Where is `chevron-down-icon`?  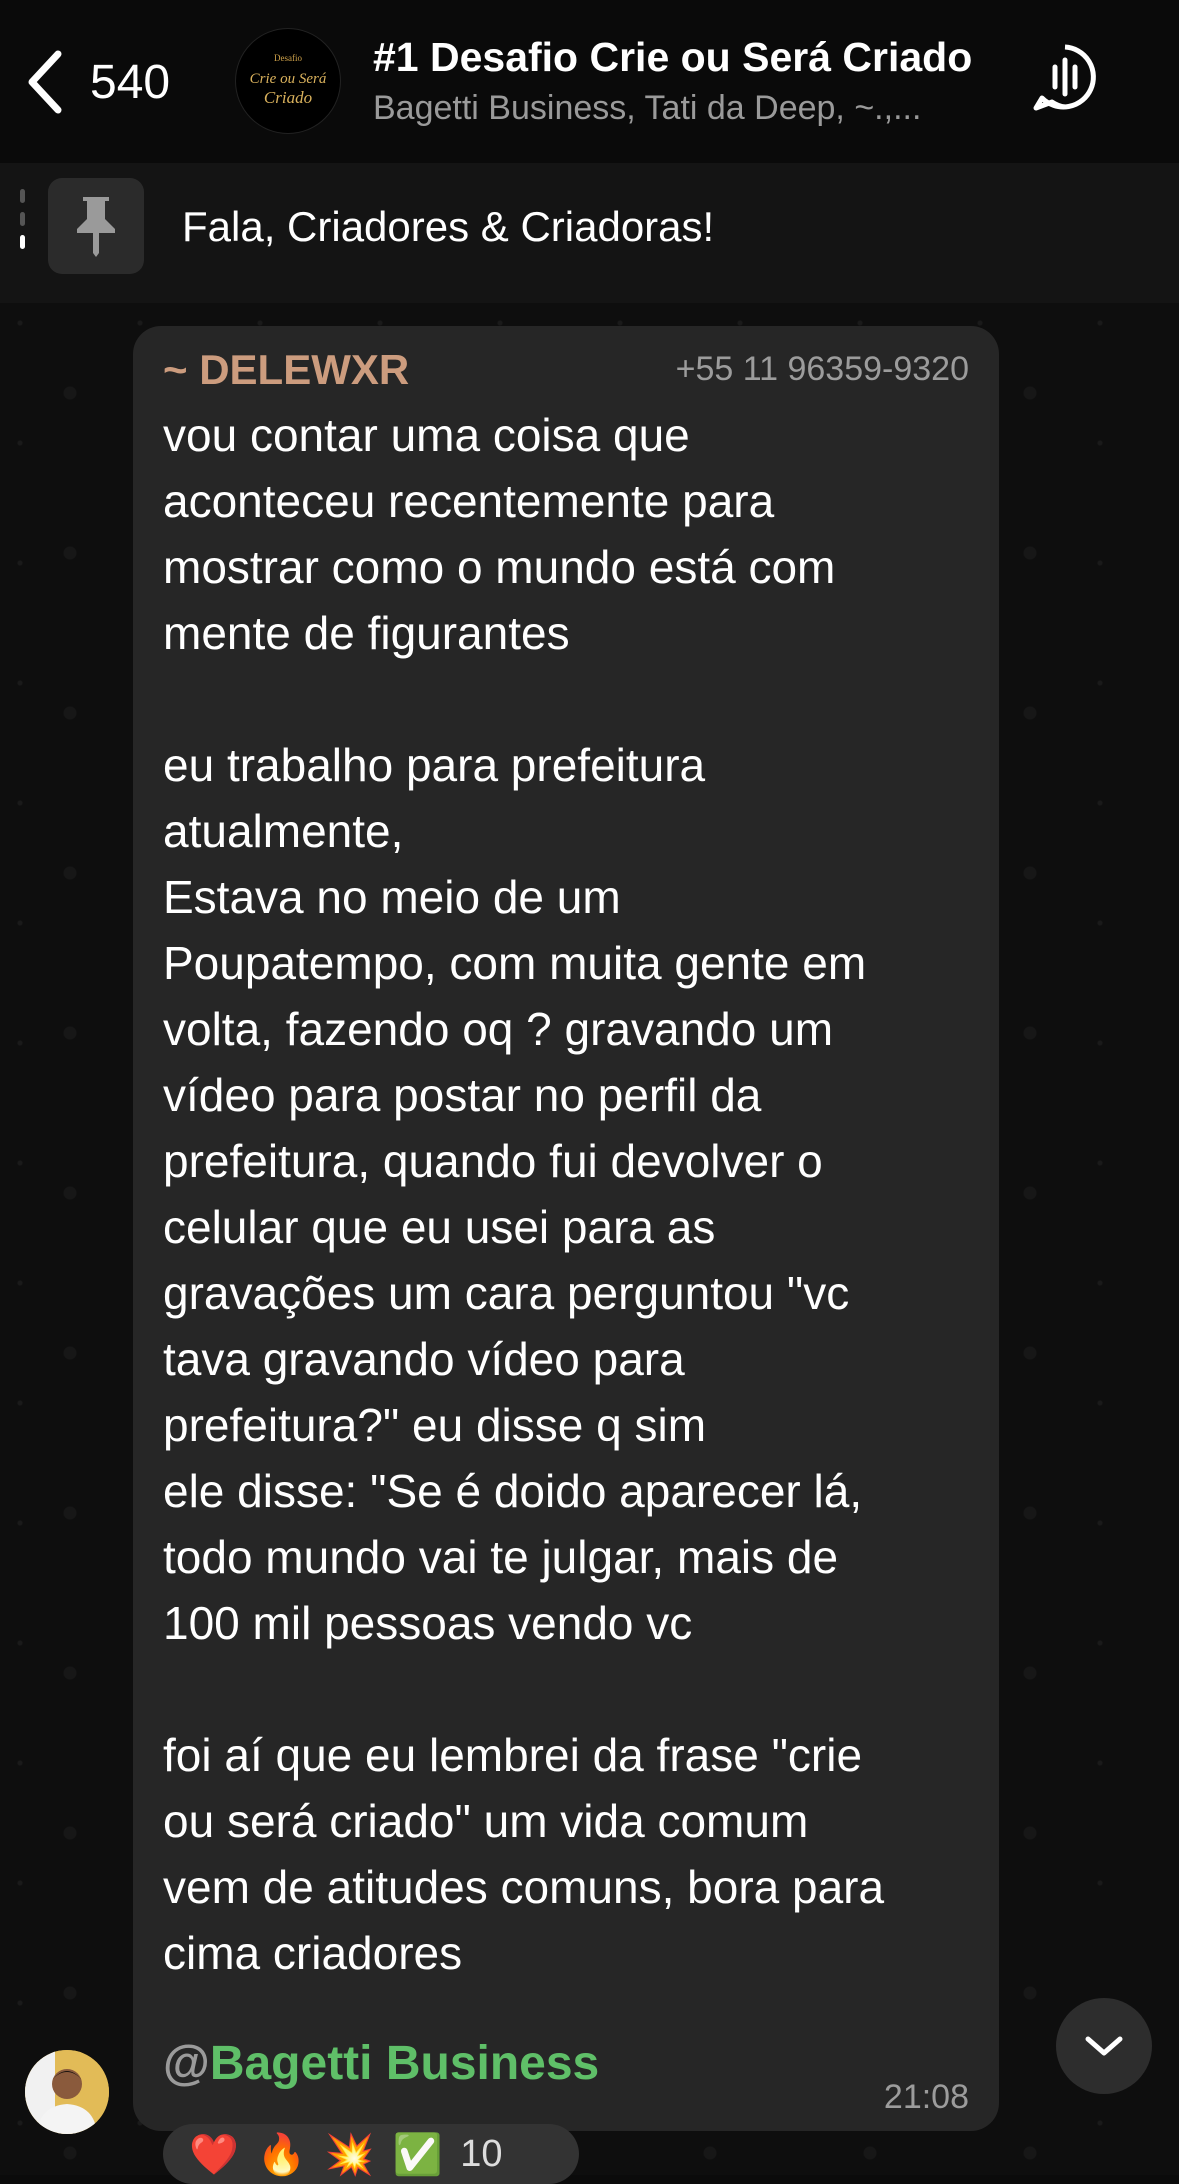 chevron-down-icon is located at coordinates (1104, 2046).